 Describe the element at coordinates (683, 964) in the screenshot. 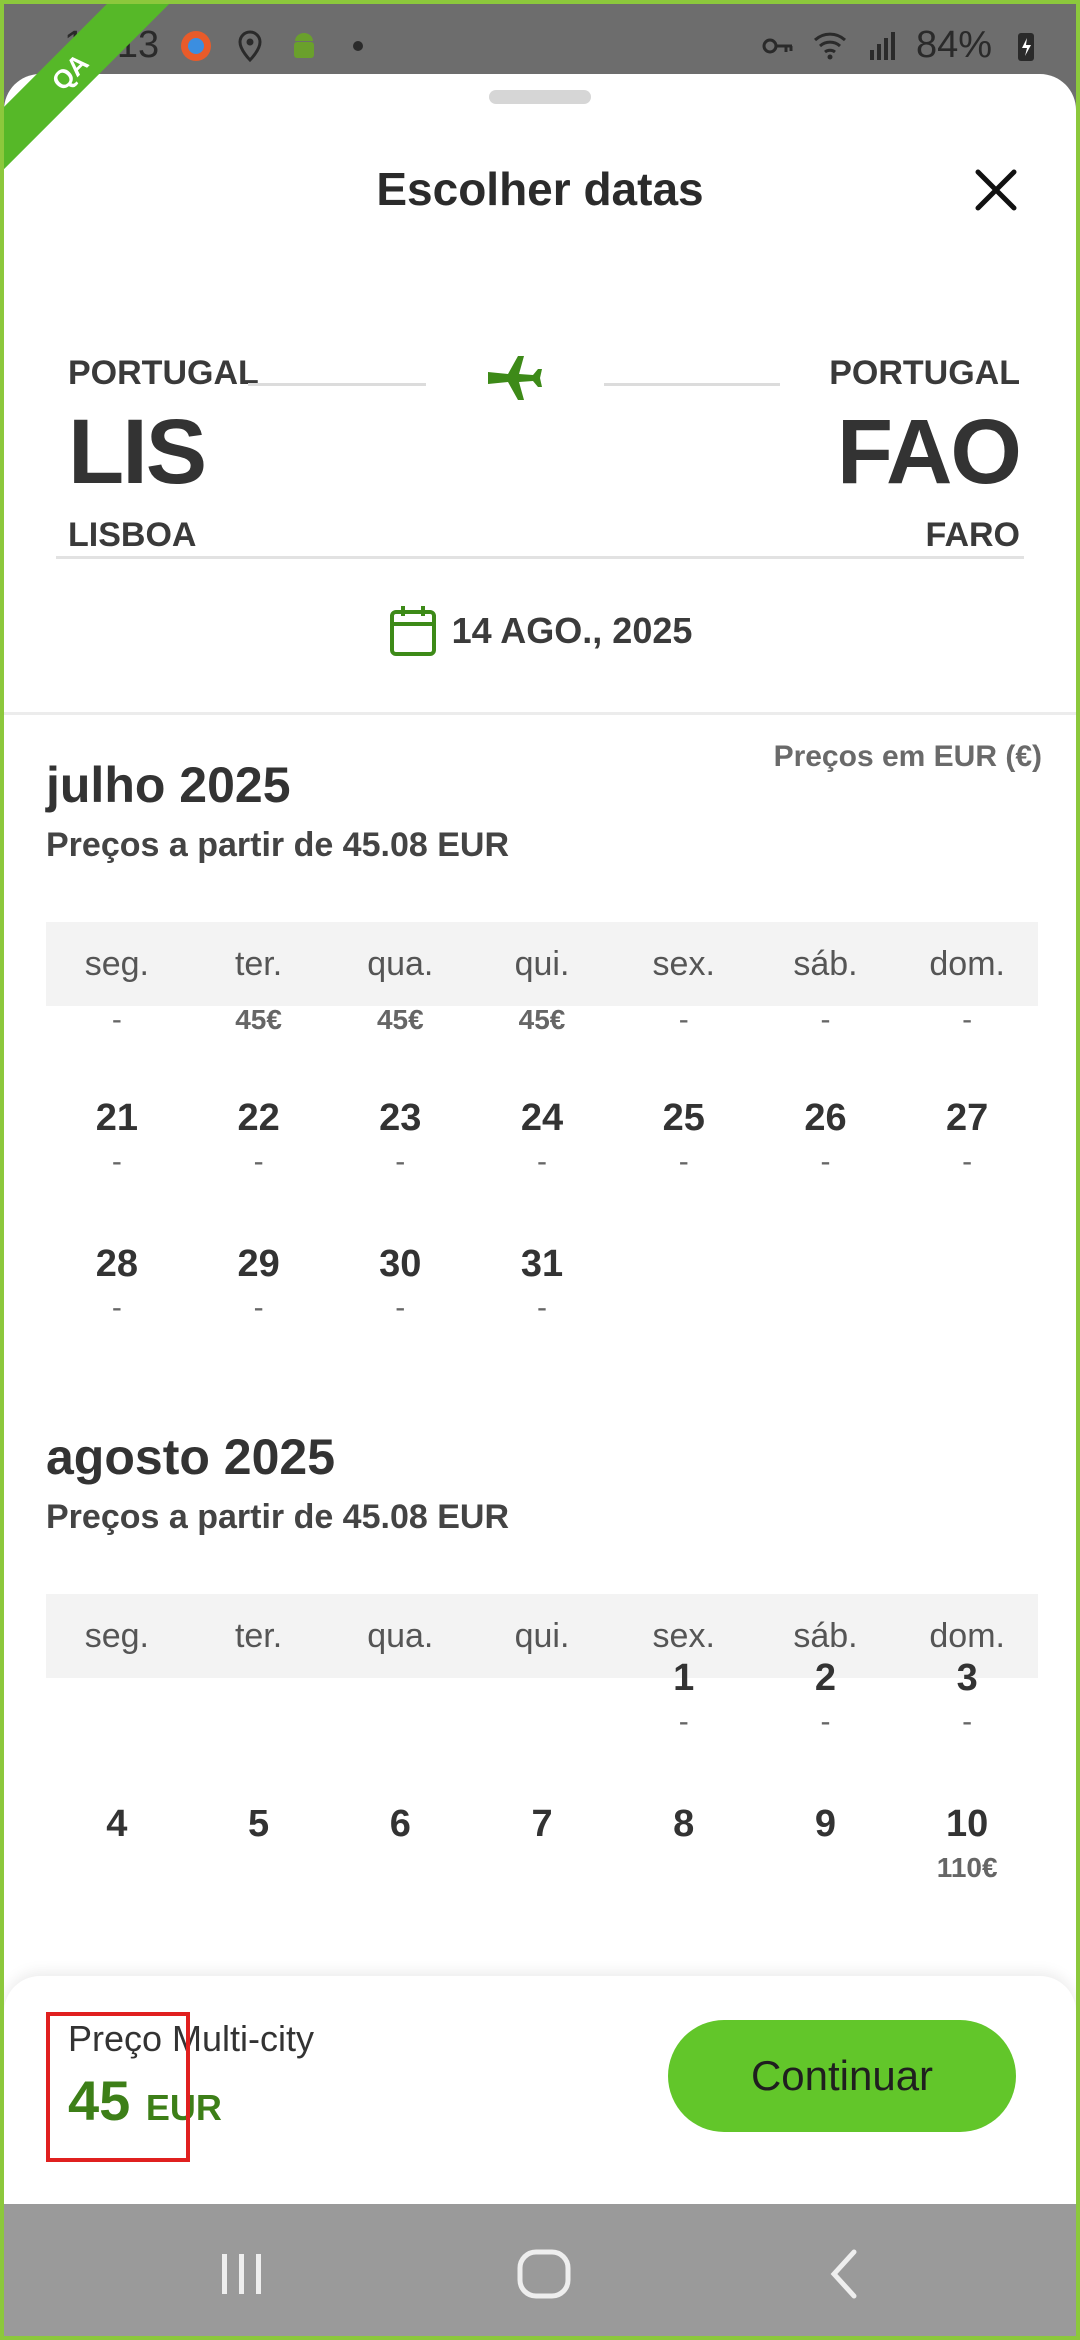

I see `weekday-label: sex.` at that location.